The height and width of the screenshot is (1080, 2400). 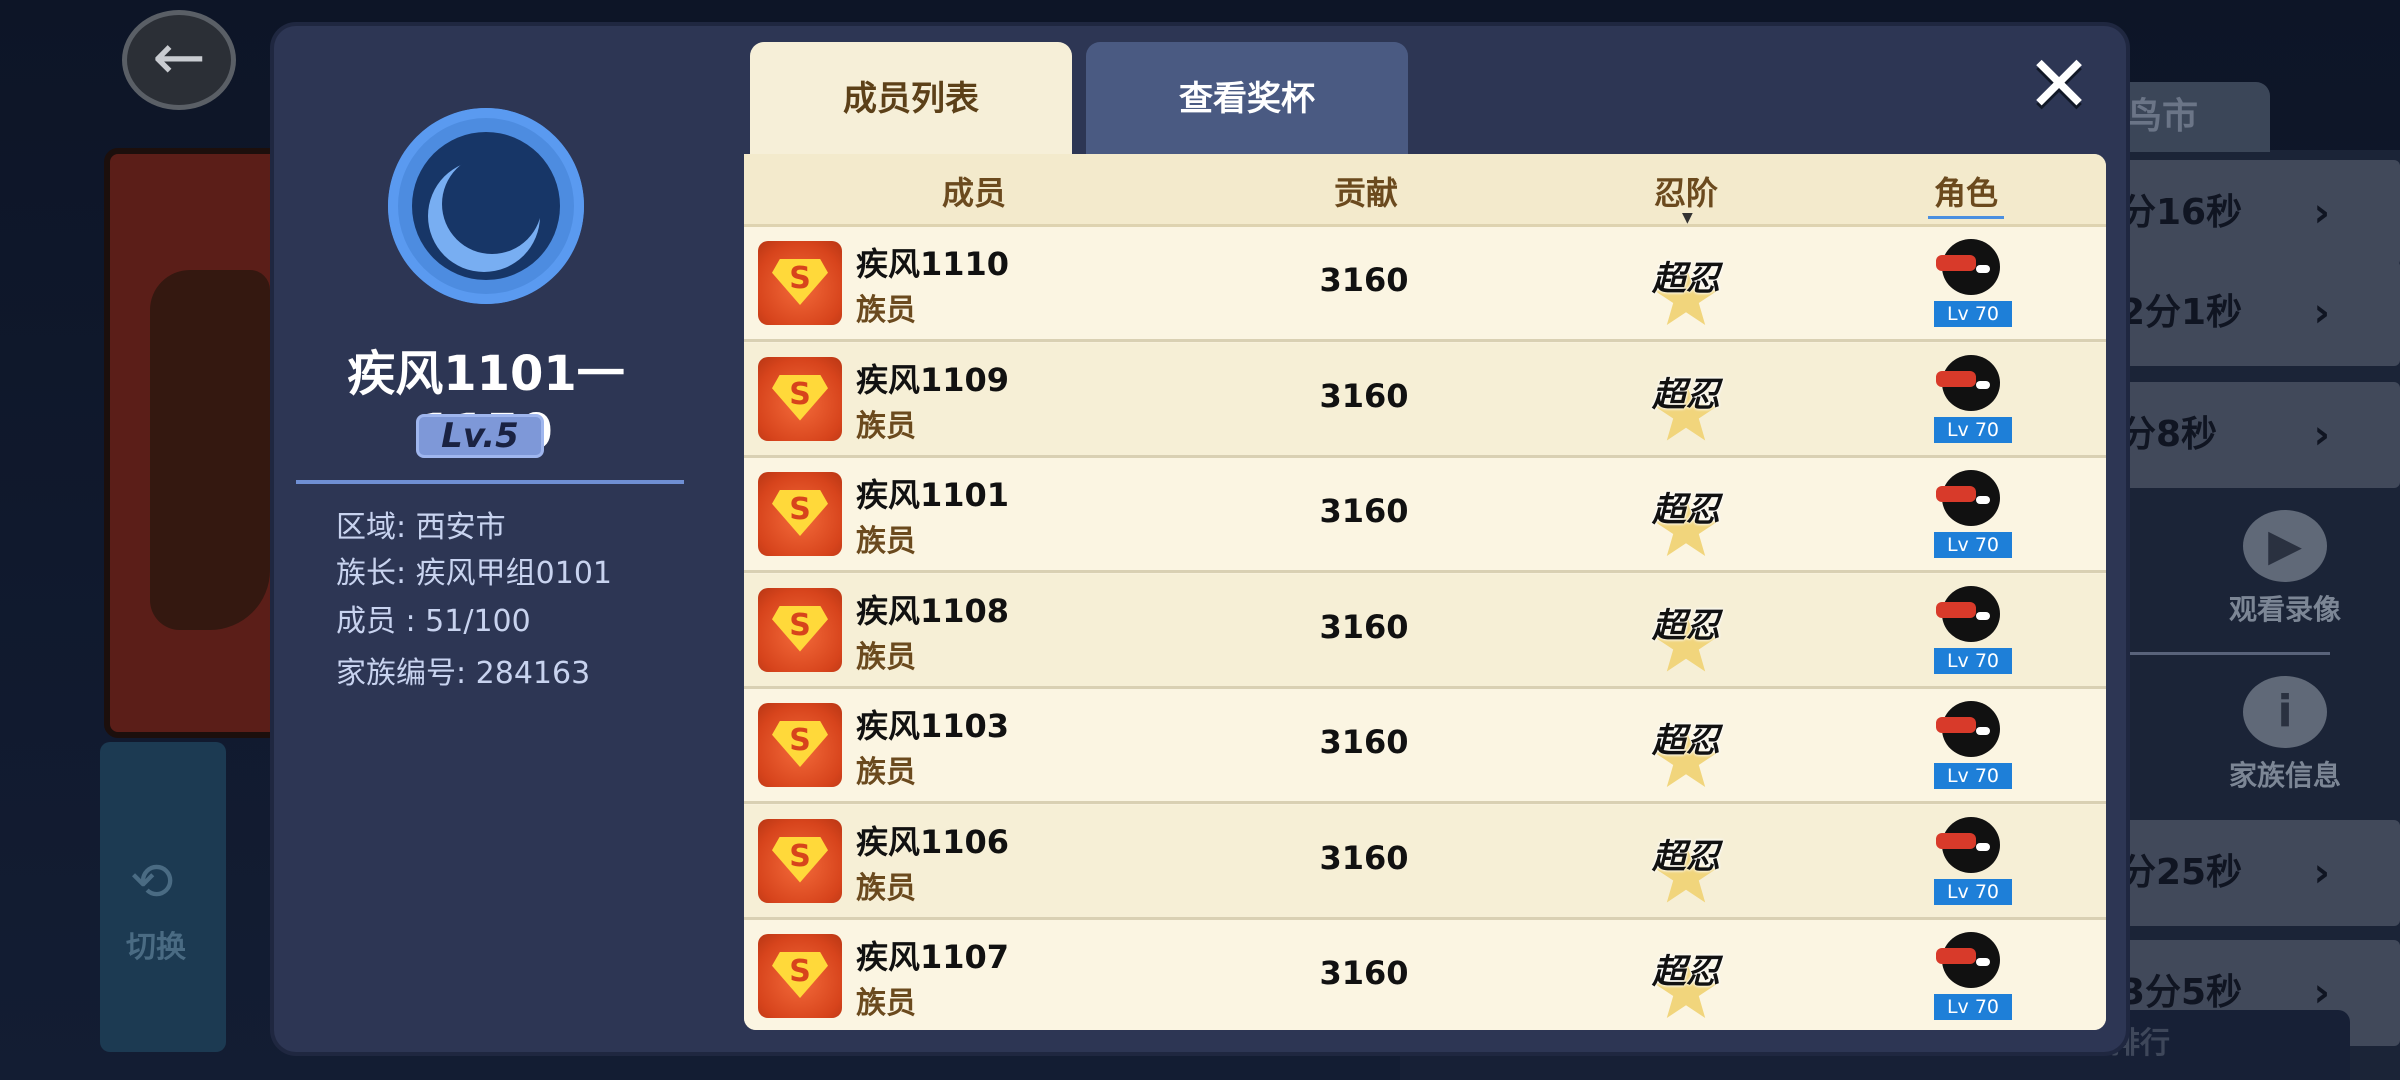 What do you see at coordinates (156, 947) in the screenshot?
I see `switch-label: 切换` at bounding box center [156, 947].